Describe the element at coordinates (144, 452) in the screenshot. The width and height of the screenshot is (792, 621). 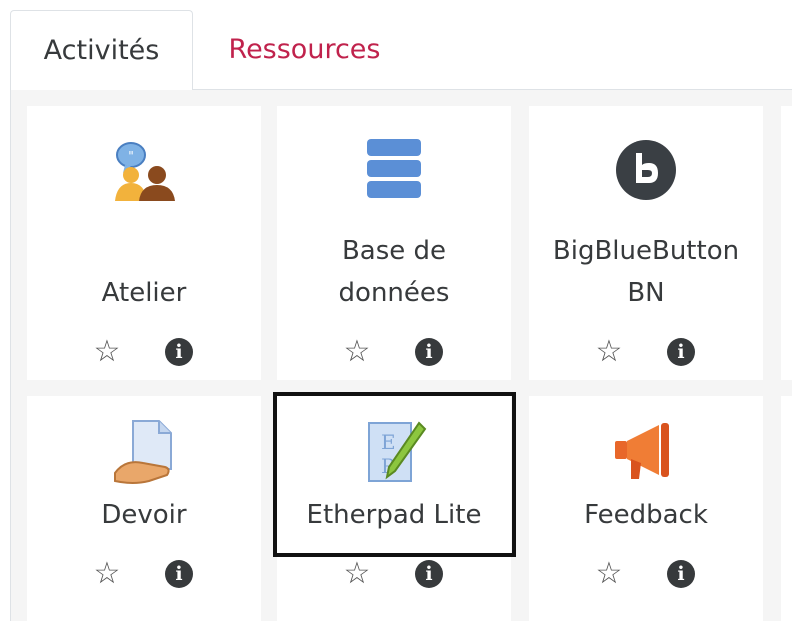
I see `assignment-icon` at that location.